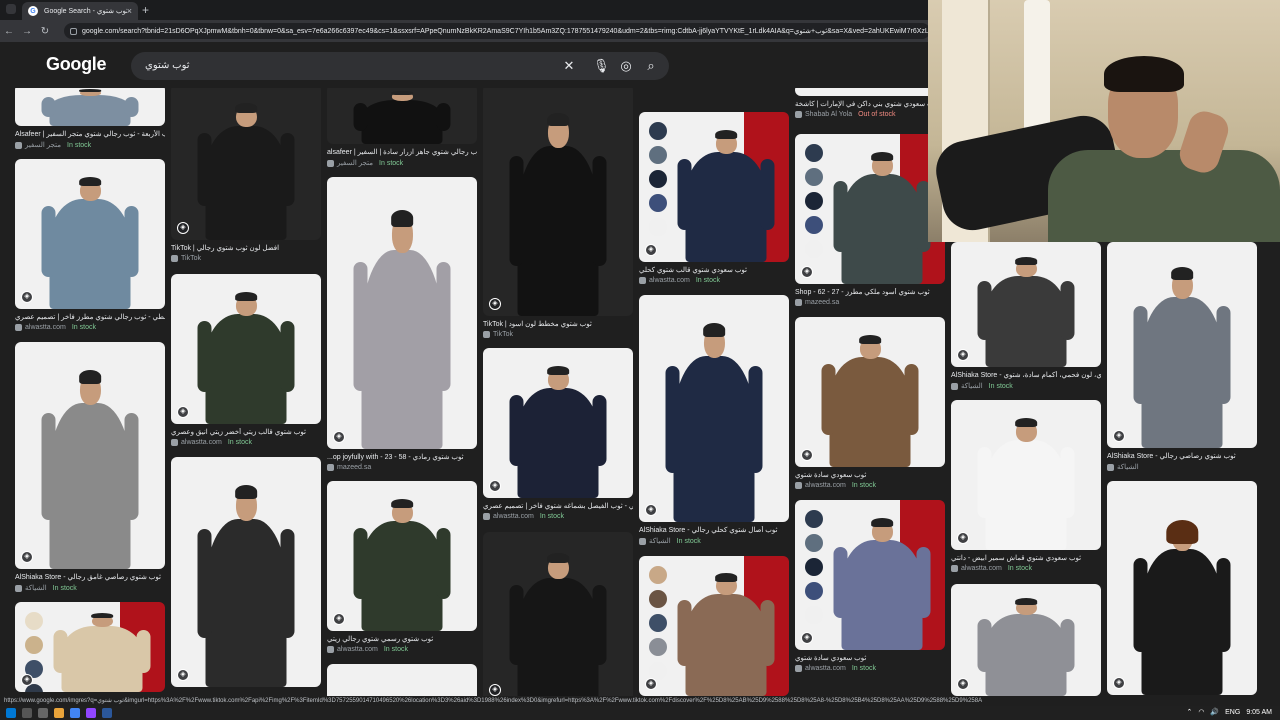  I want to click on result-caption: ثوب سعودي شتوي قماش سمير ابيض - دانتي, so click(1026, 558).